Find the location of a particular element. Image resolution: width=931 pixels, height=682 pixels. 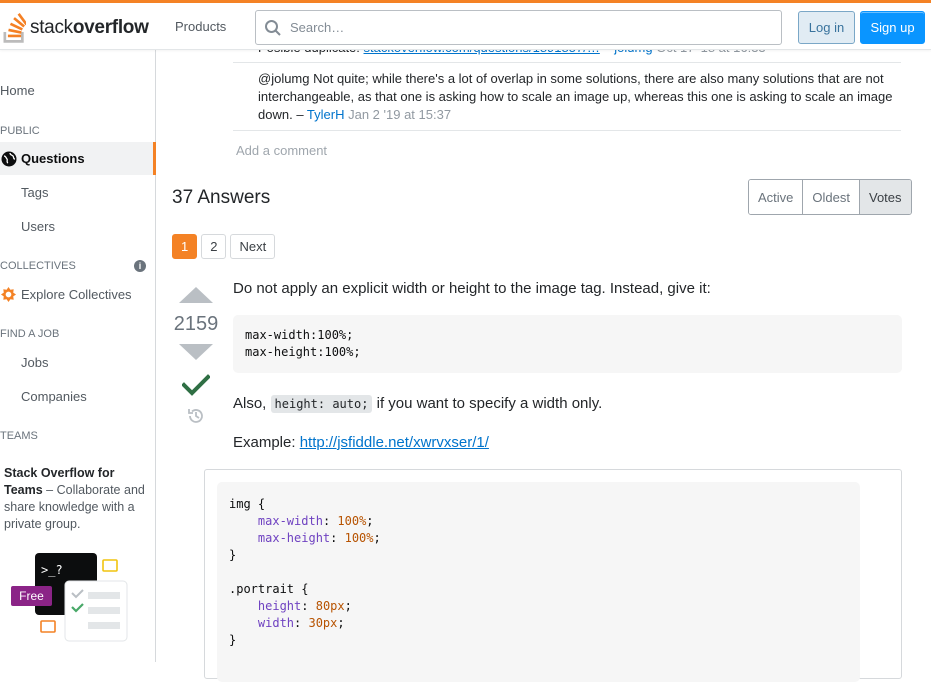

nav-section-find-job: FIND A JOB is located at coordinates (30, 334).